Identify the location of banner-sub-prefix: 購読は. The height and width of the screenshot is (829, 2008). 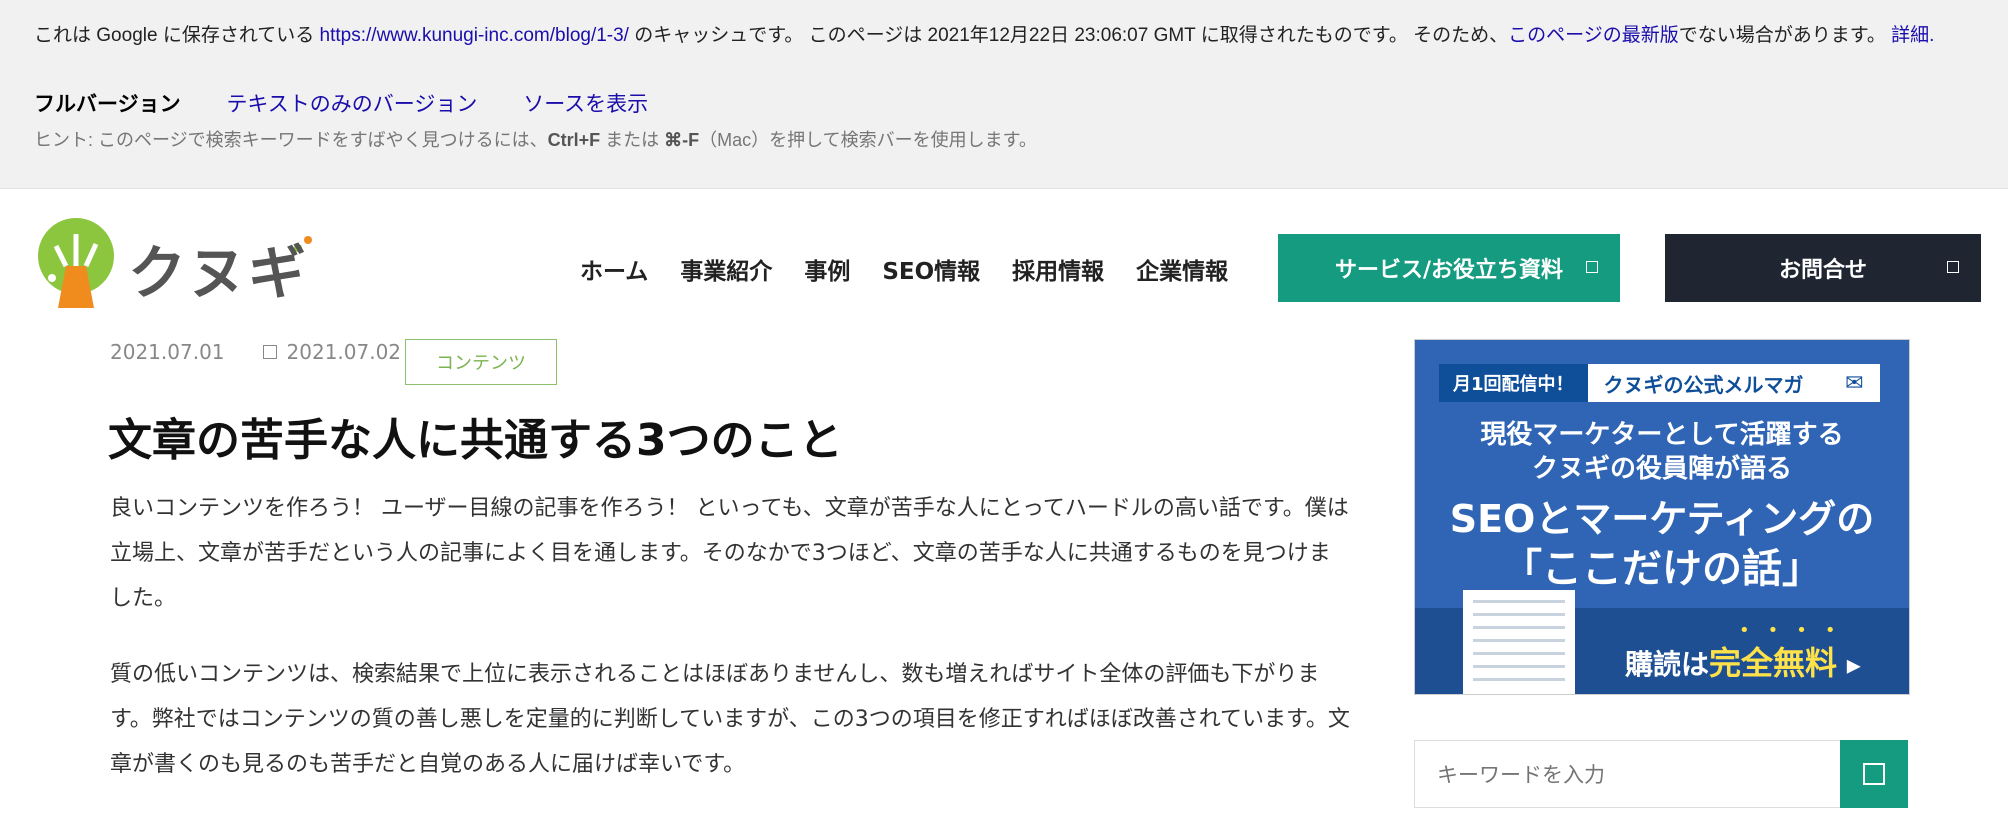
(1667, 664).